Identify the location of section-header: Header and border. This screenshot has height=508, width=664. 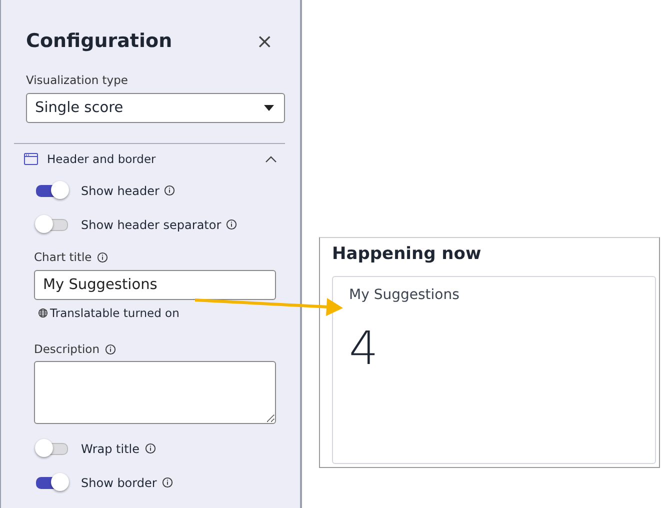
(149, 155).